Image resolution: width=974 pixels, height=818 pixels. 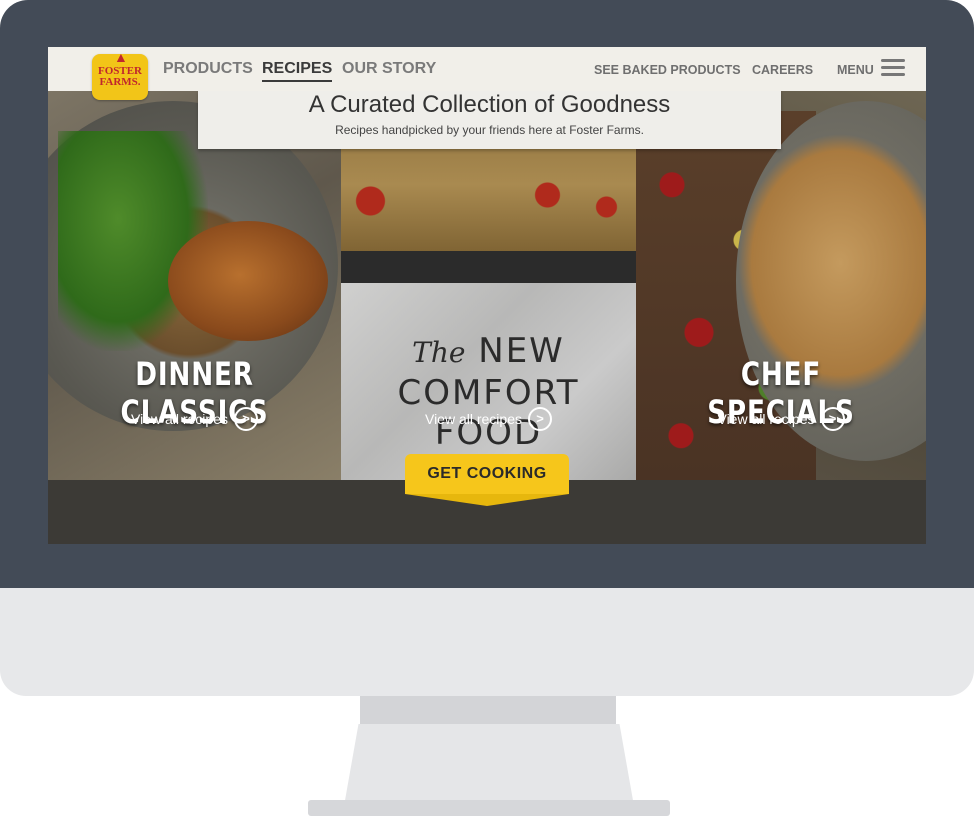 I want to click on view-all-recipes-dinner: View all recipes >, so click(x=194, y=419).